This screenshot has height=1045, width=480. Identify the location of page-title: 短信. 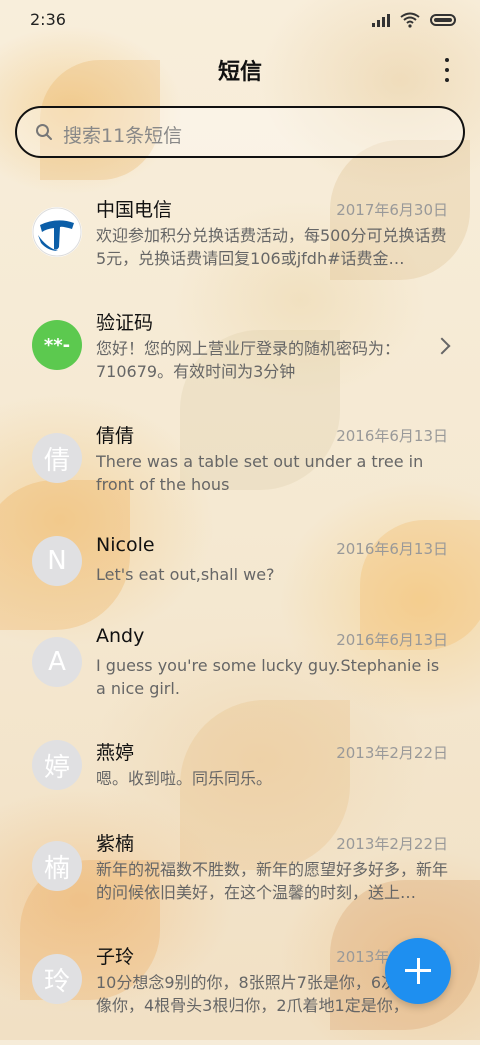
(239, 72).